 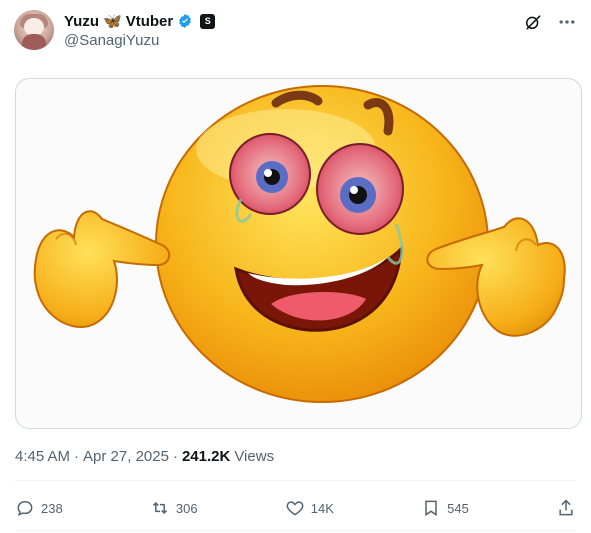 I want to click on author-display-name: Yuzu, so click(x=81, y=21).